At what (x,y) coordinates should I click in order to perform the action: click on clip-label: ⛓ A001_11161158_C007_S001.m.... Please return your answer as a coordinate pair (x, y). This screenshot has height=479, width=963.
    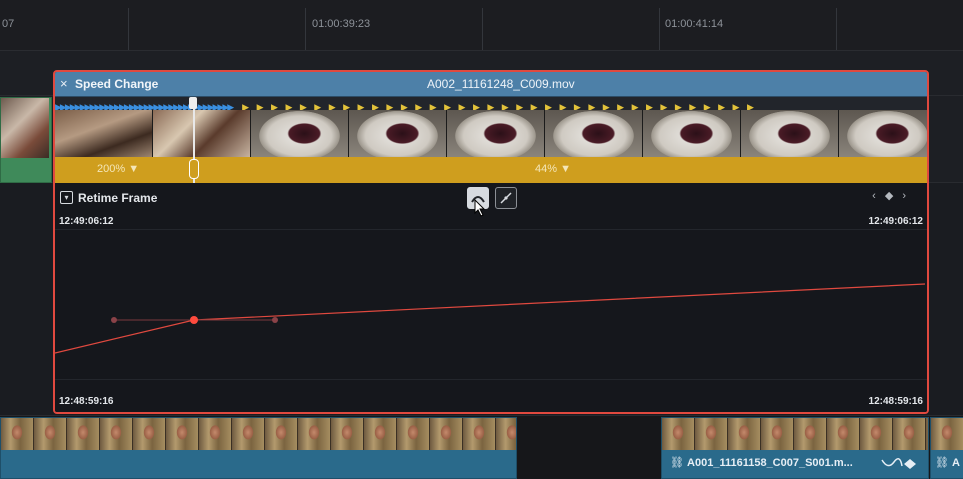
    Looking at the image, I should click on (761, 462).